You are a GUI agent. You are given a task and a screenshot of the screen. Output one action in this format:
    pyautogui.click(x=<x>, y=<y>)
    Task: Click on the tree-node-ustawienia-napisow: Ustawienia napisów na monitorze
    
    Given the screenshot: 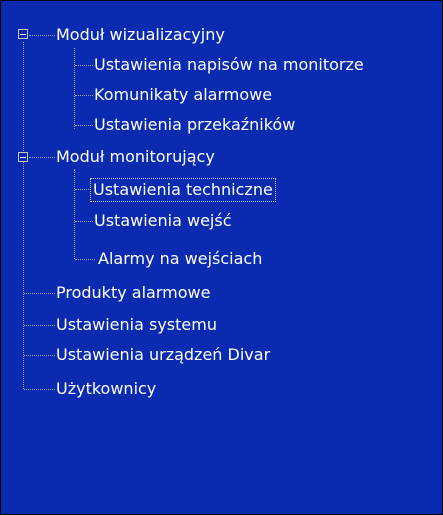 What is the action you would take?
    pyautogui.click(x=221, y=65)
    